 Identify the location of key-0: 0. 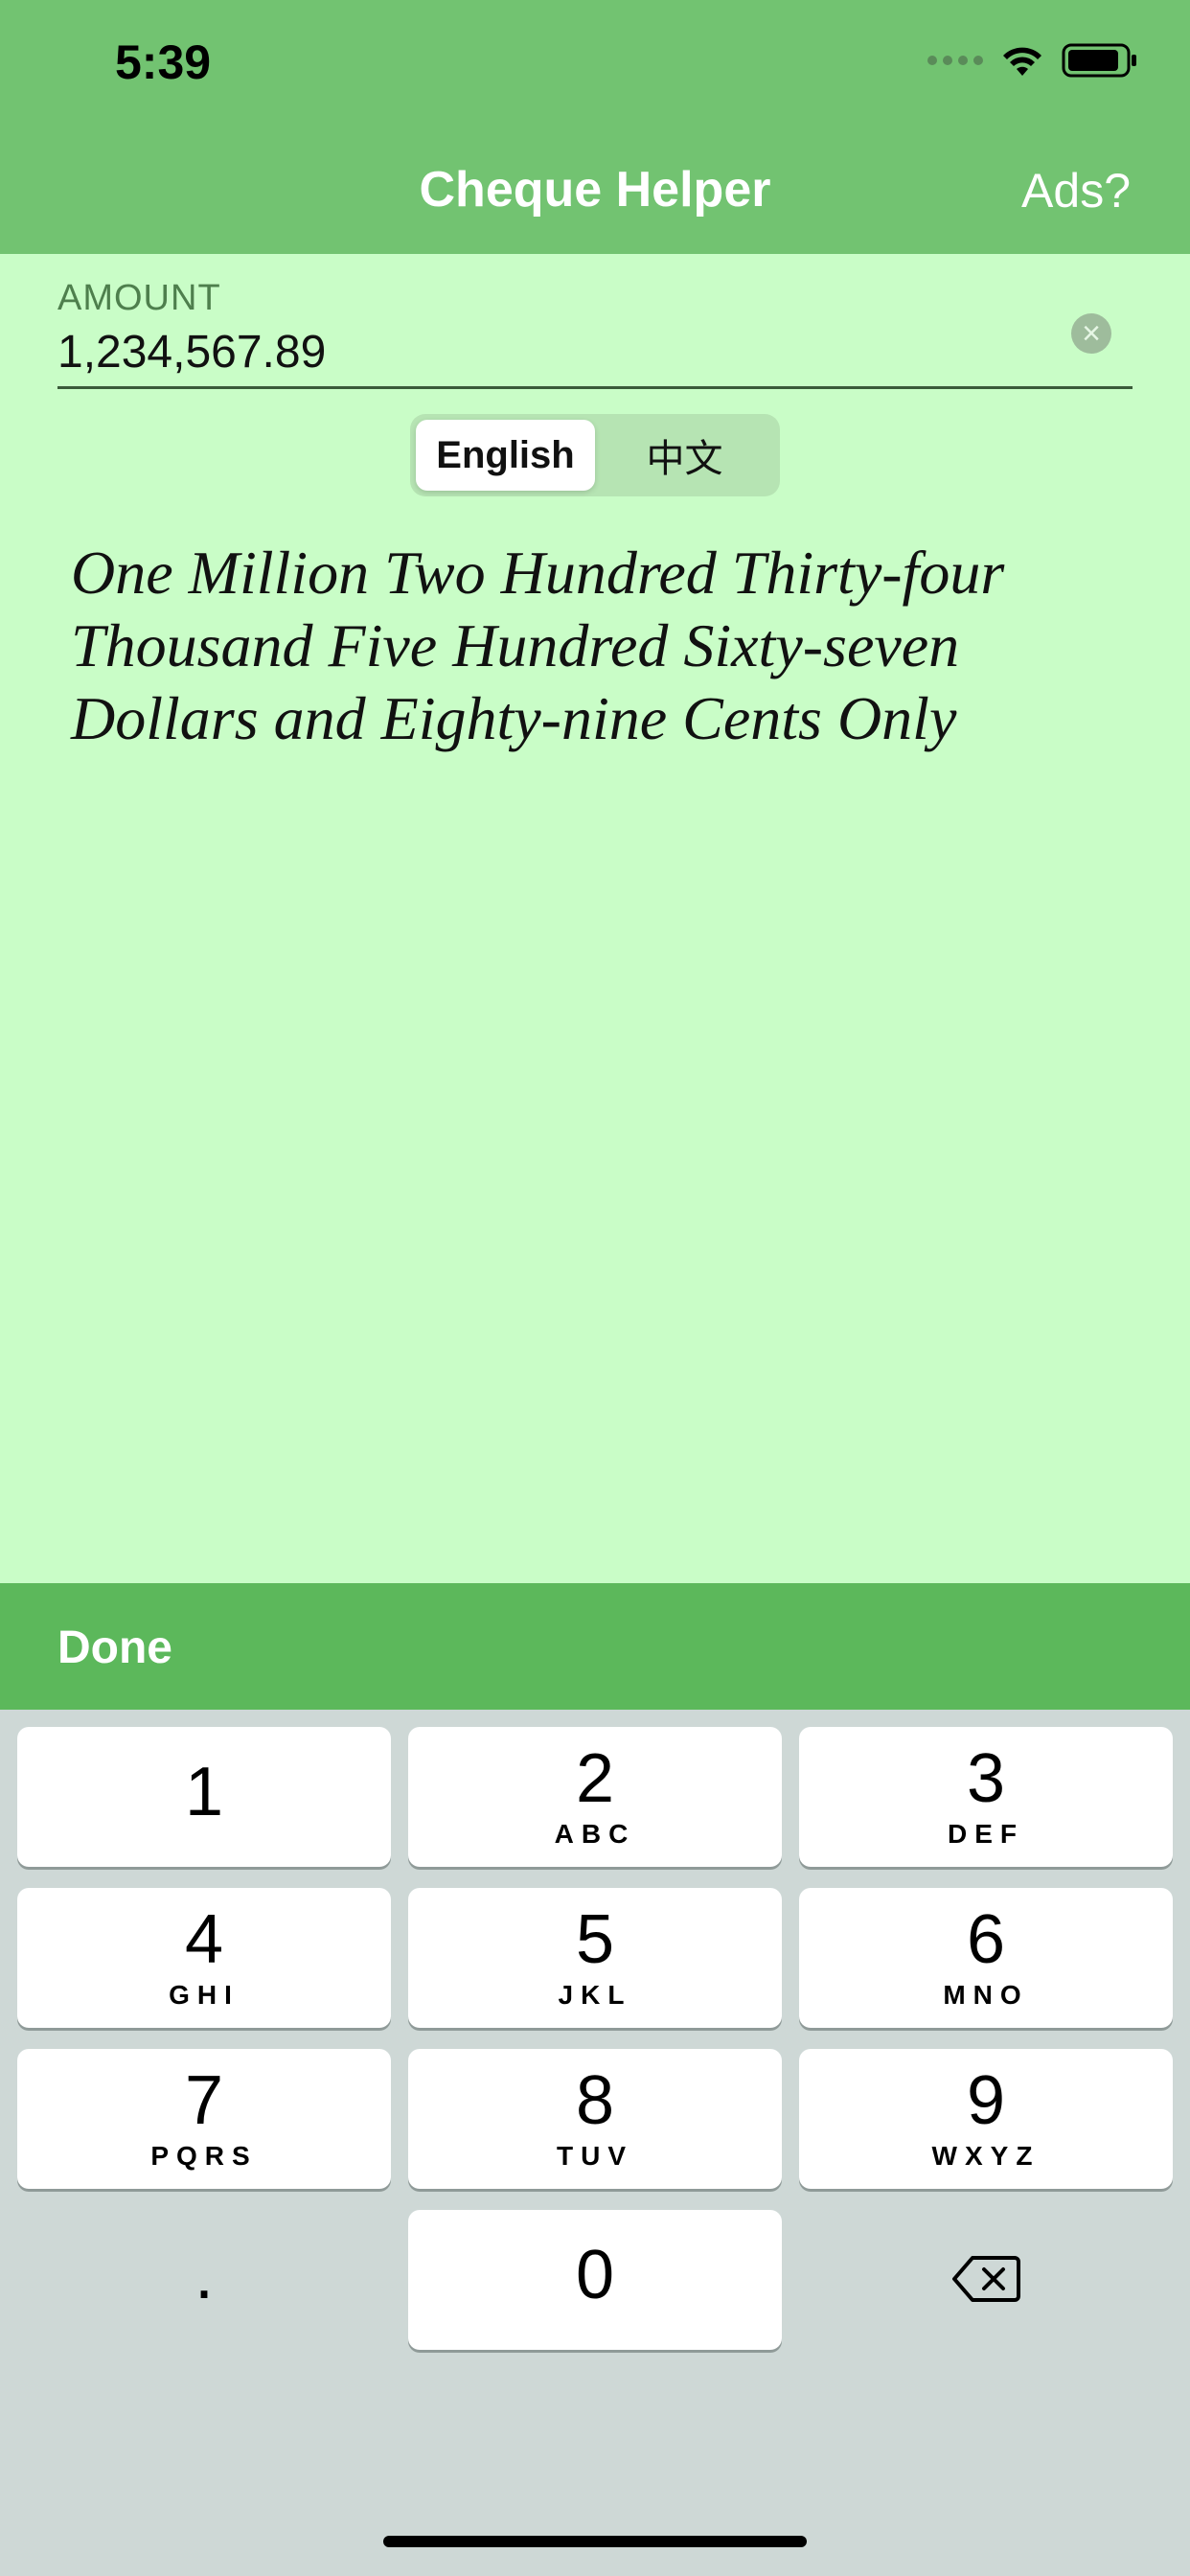
(595, 2280).